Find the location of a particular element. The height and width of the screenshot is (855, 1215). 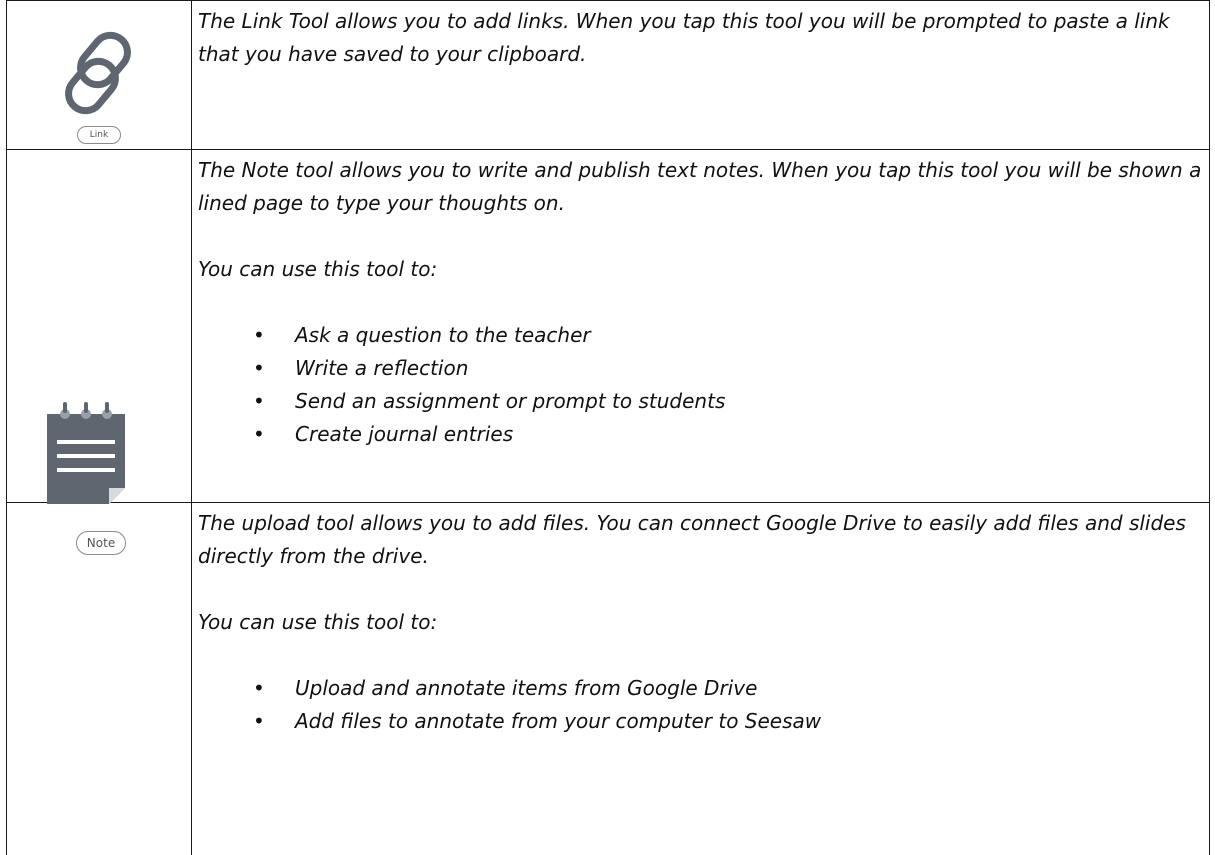

notepad-icon is located at coordinates (86, 453).